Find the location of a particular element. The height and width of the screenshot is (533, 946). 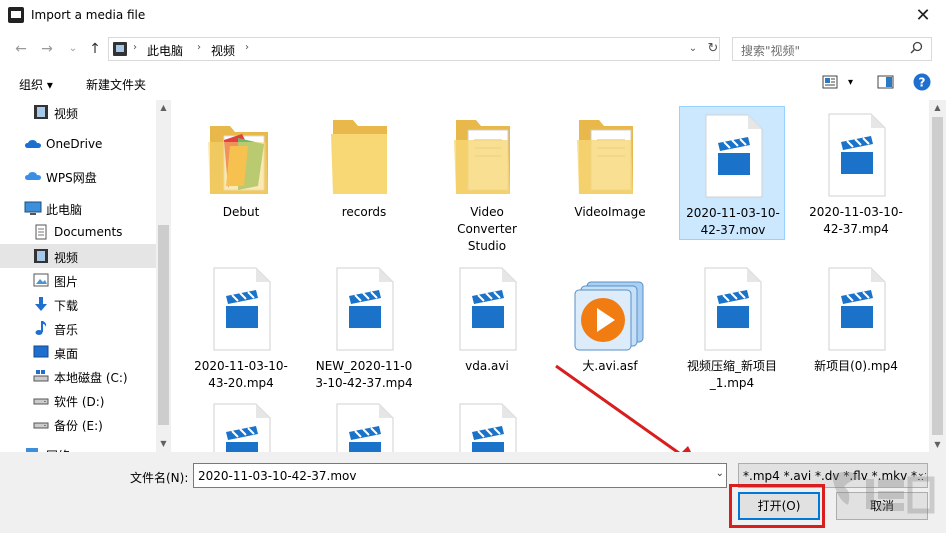

sidebar-item-downloads: 下载 is located at coordinates (78, 304).